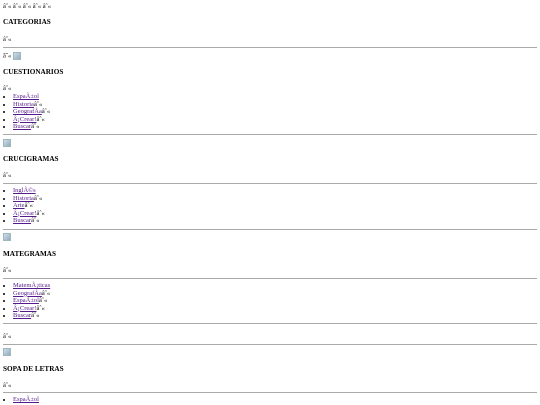 The height and width of the screenshot is (405, 540). I want to click on section-title-sopa-de-letras: SOPA DE LETRAS, so click(33, 369).